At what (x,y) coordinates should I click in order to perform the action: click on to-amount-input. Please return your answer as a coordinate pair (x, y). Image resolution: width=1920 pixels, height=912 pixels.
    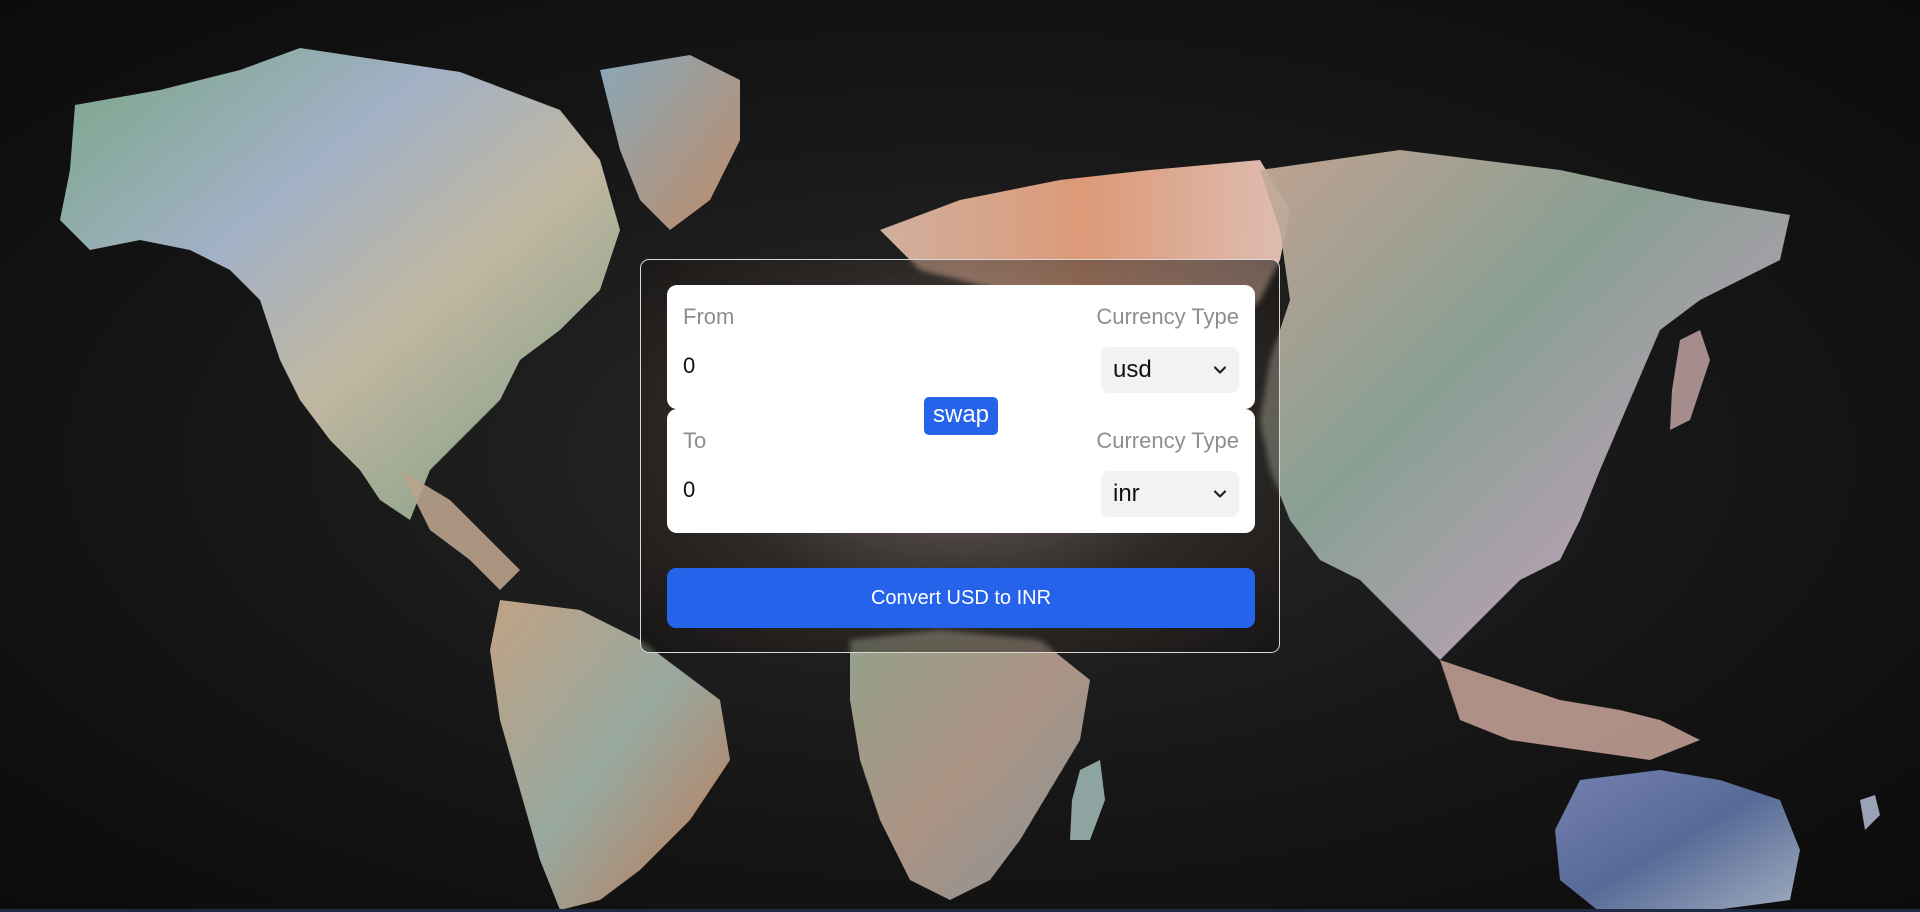
    Looking at the image, I should click on (873, 490).